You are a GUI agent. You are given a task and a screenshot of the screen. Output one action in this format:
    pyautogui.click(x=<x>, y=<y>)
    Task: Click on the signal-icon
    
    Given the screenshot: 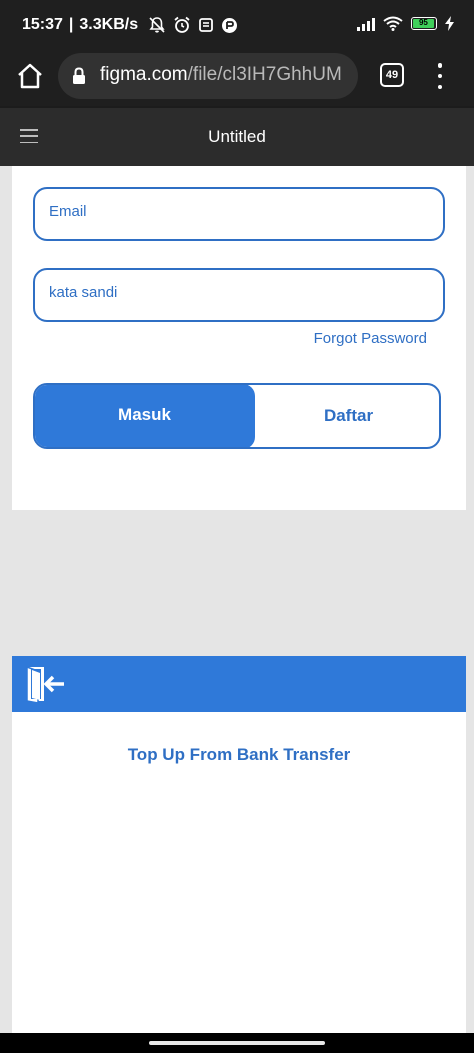 What is the action you would take?
    pyautogui.click(x=366, y=24)
    